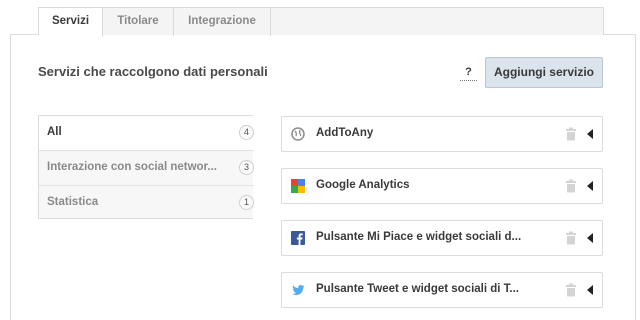 Image resolution: width=640 pixels, height=320 pixels. I want to click on tab-servizi: Servizi, so click(71, 22).